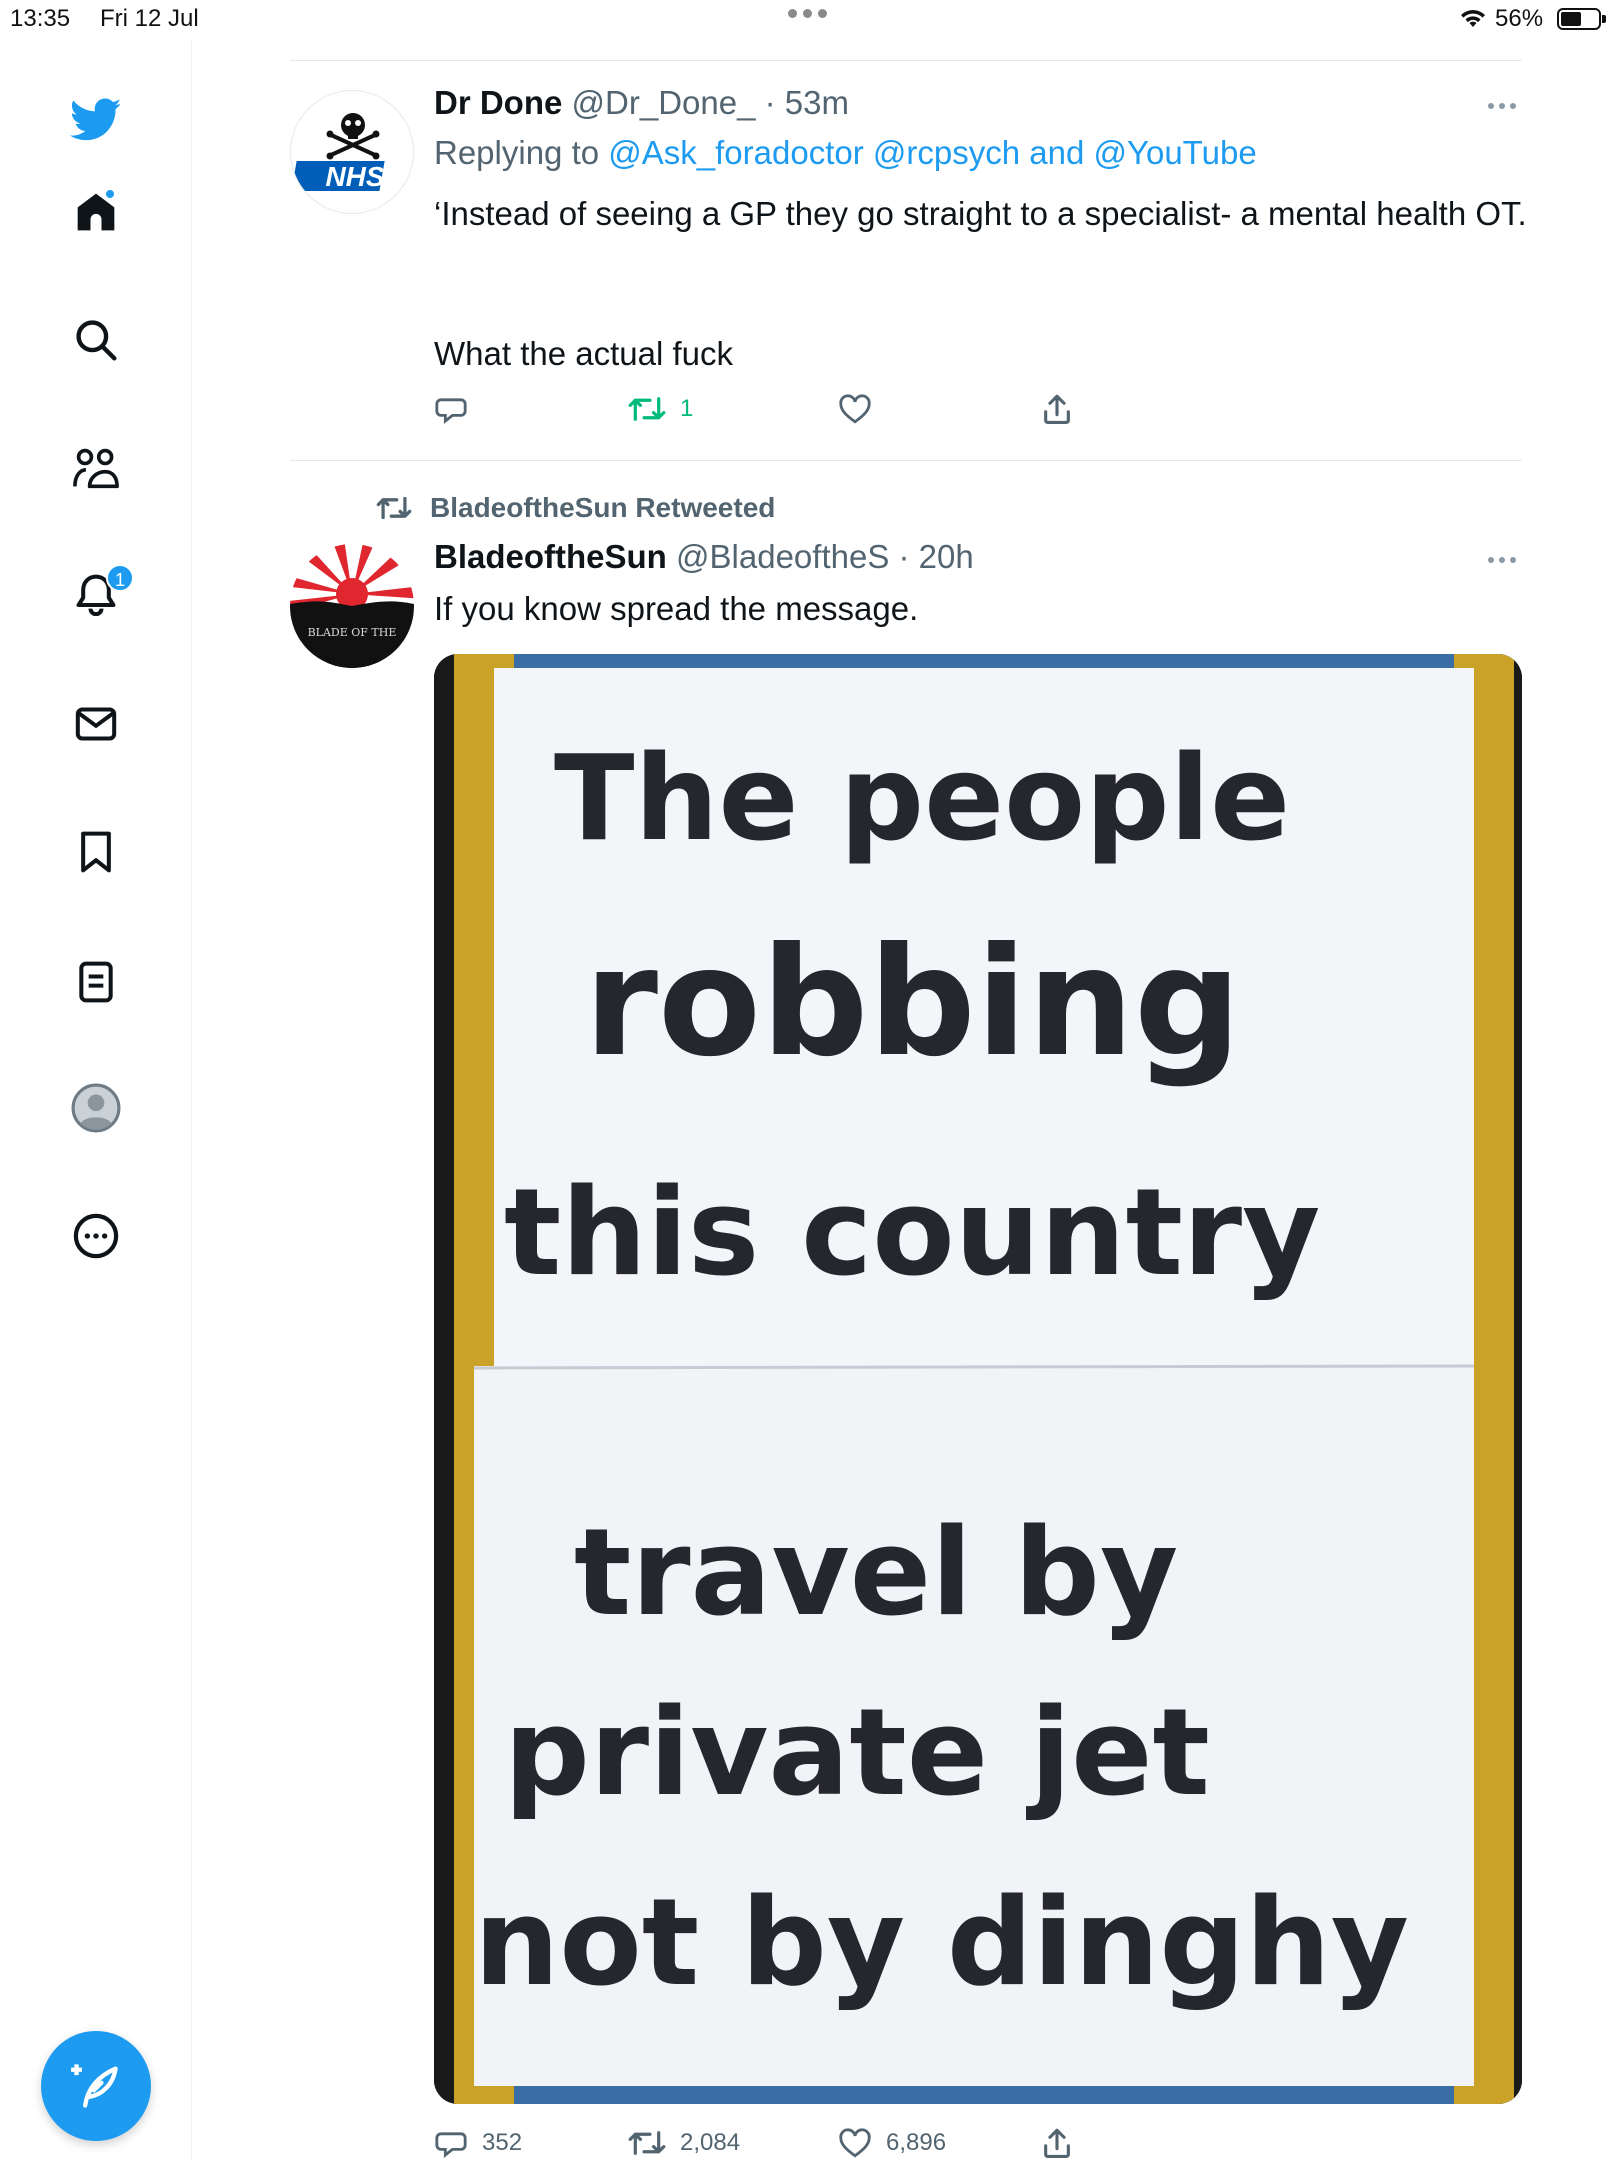 The width and height of the screenshot is (1620, 2160). Describe the element at coordinates (922, 798) in the screenshot. I see `sign-line-1: The people` at that location.